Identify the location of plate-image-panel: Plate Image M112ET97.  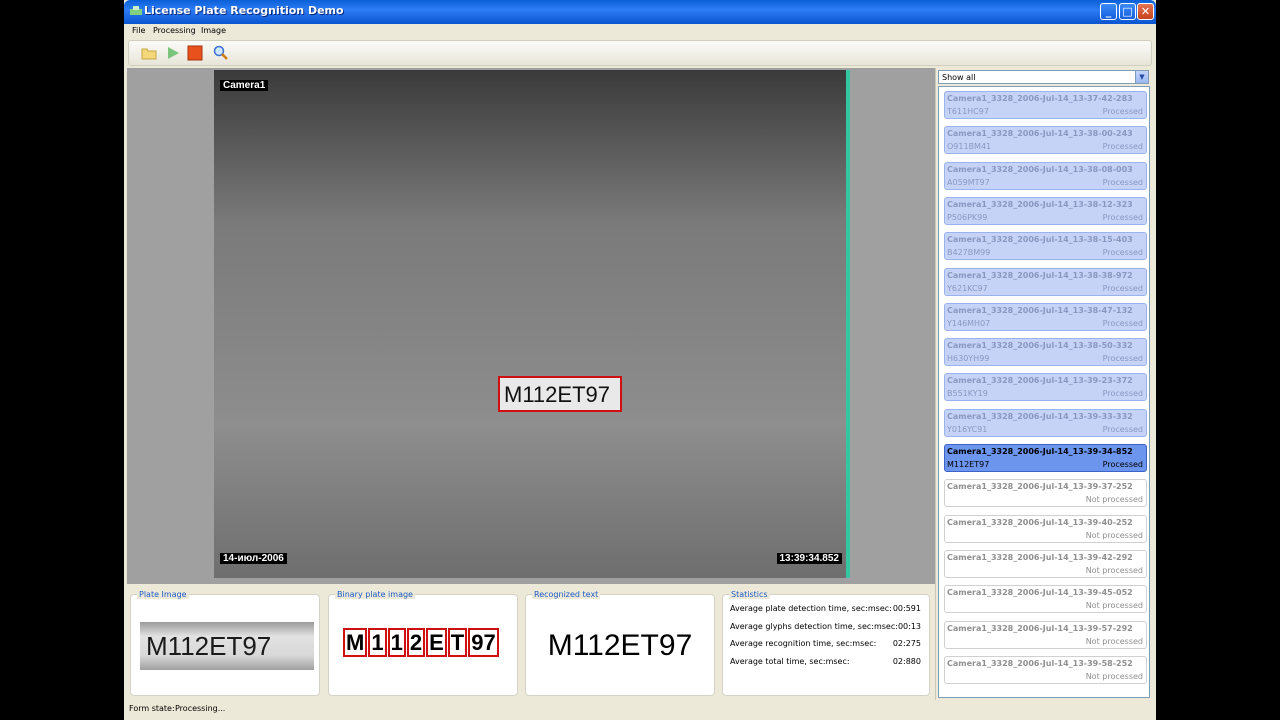
(225, 643).